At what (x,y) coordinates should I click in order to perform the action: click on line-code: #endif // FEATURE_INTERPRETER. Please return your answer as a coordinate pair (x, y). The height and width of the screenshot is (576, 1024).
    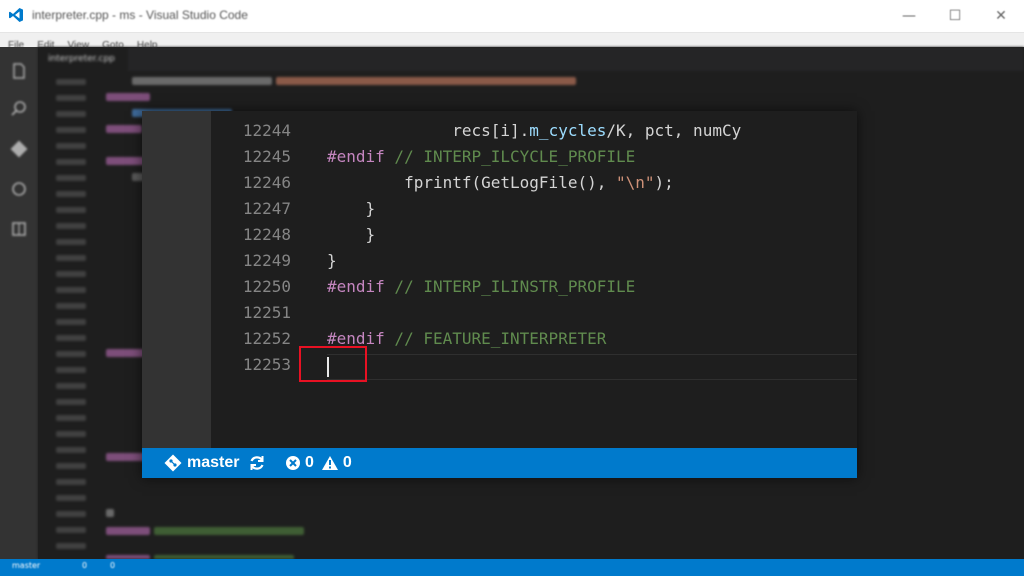
    Looking at the image, I should click on (466, 339).